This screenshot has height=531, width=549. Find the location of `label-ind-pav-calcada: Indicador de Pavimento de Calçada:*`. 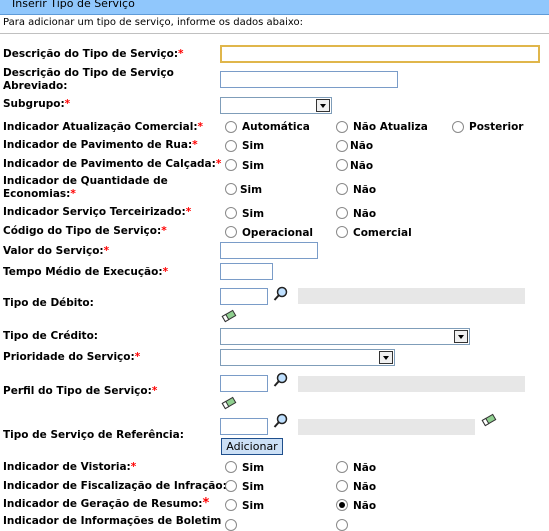

label-ind-pav-calcada: Indicador de Pavimento de Calçada:* is located at coordinates (112, 164).